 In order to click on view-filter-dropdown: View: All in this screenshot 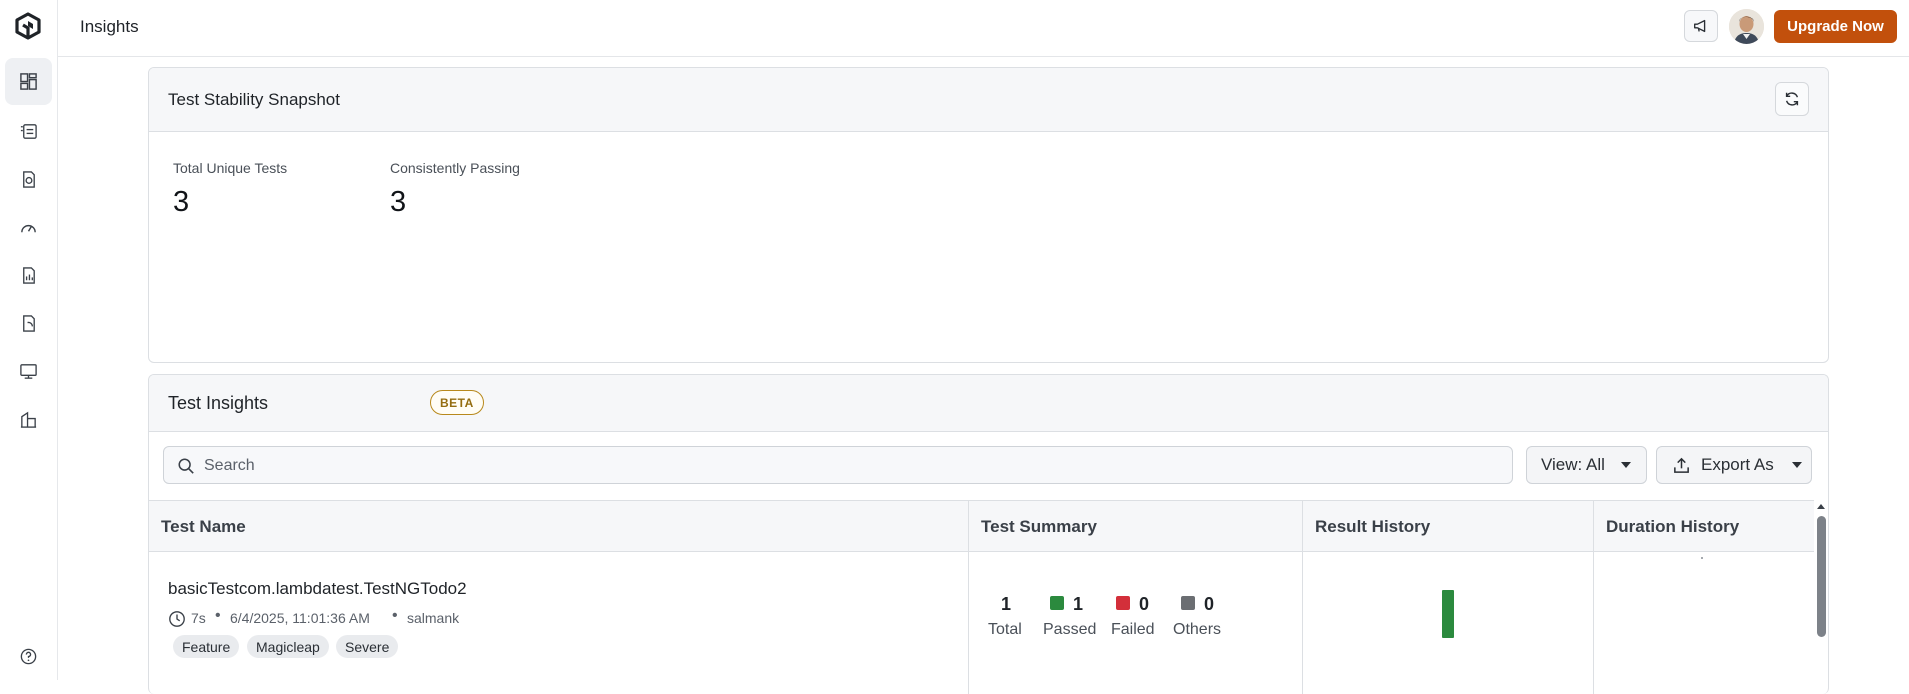, I will do `click(1586, 465)`.